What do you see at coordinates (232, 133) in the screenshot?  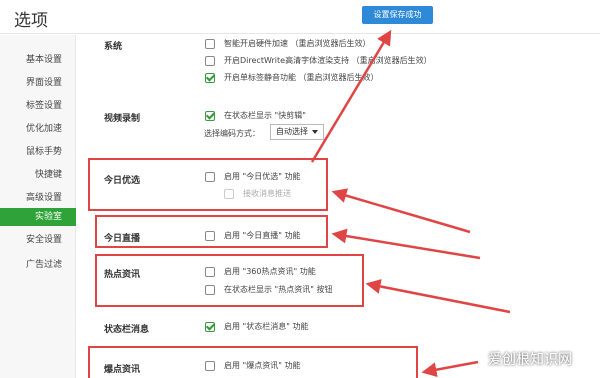 I see `encode-label: 选择编码方式：` at bounding box center [232, 133].